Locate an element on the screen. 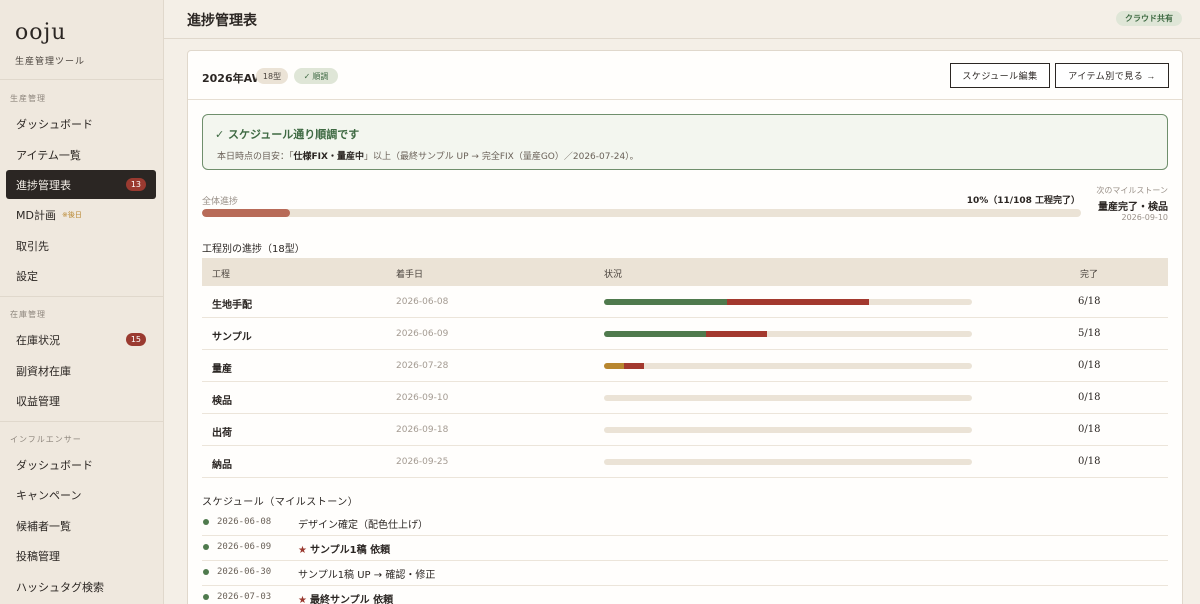 The image size is (1200, 604). season-label: 2026年AW is located at coordinates (233, 78).